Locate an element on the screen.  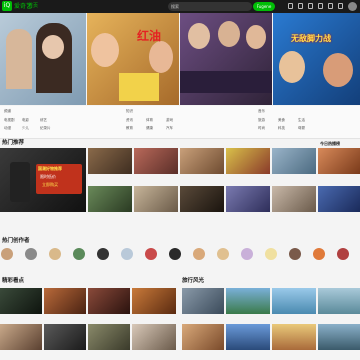
hero-banner-4: 无敌脚力战 is located at coordinates (316, 59).